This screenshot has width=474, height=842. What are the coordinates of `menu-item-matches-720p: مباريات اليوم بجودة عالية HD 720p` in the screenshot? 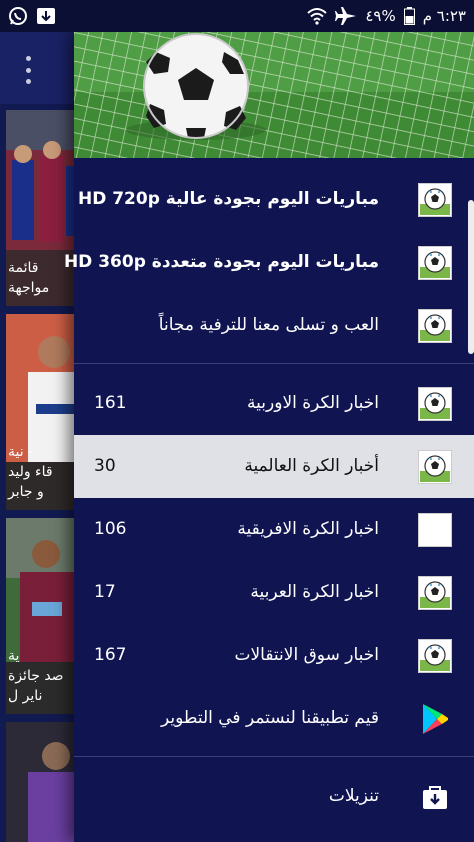 It's located at (274, 199).